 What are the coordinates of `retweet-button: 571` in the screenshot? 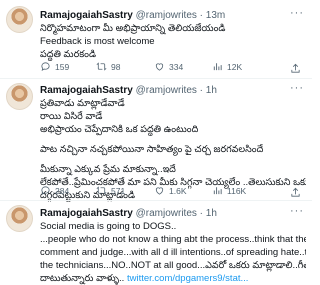 It's located at (110, 190).